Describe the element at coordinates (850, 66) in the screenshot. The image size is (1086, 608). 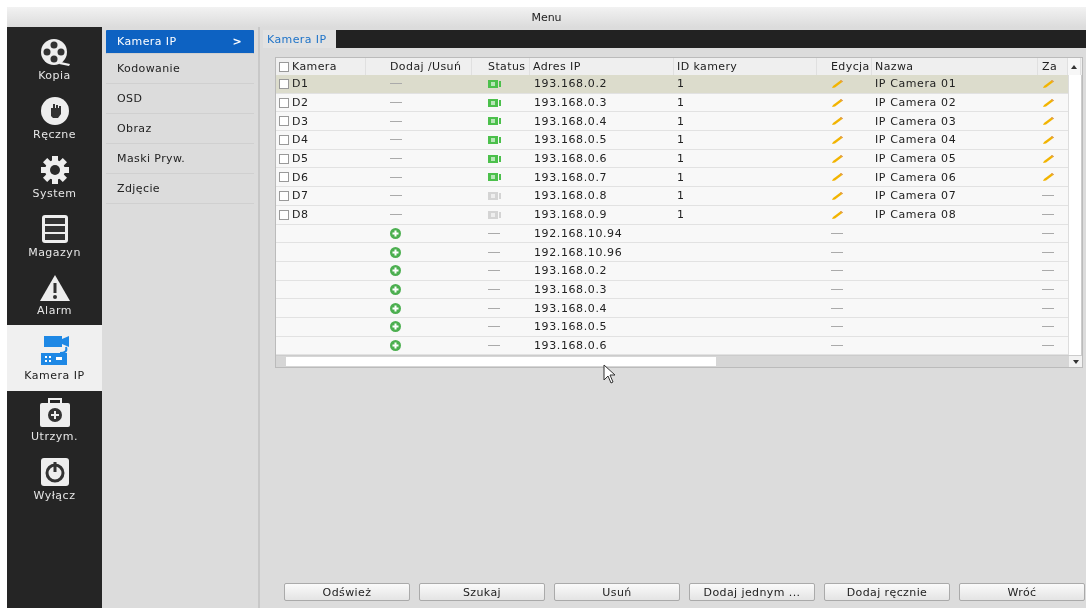
I see `column-header: Edycja` at that location.